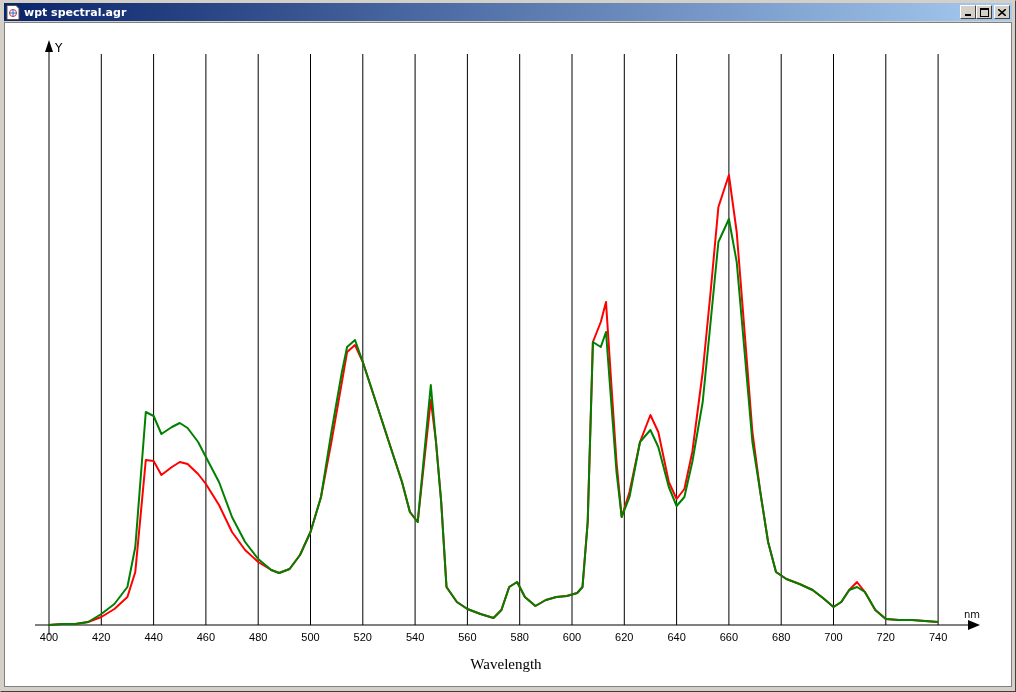 This screenshot has height=692, width=1016. Describe the element at coordinates (972, 614) in the screenshot. I see `unit-label: nm` at that location.